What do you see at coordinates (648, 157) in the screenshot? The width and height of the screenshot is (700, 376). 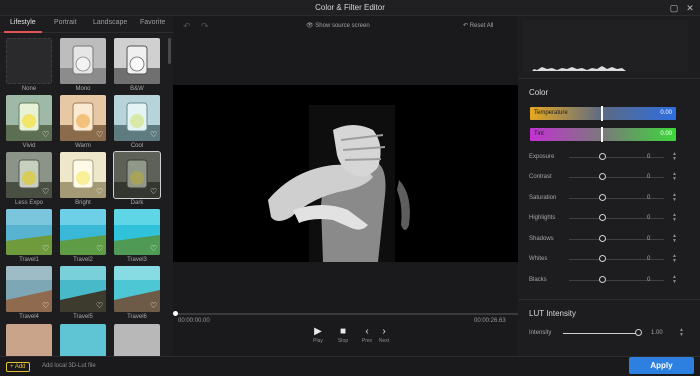 I see `exposure-value: 0` at bounding box center [648, 157].